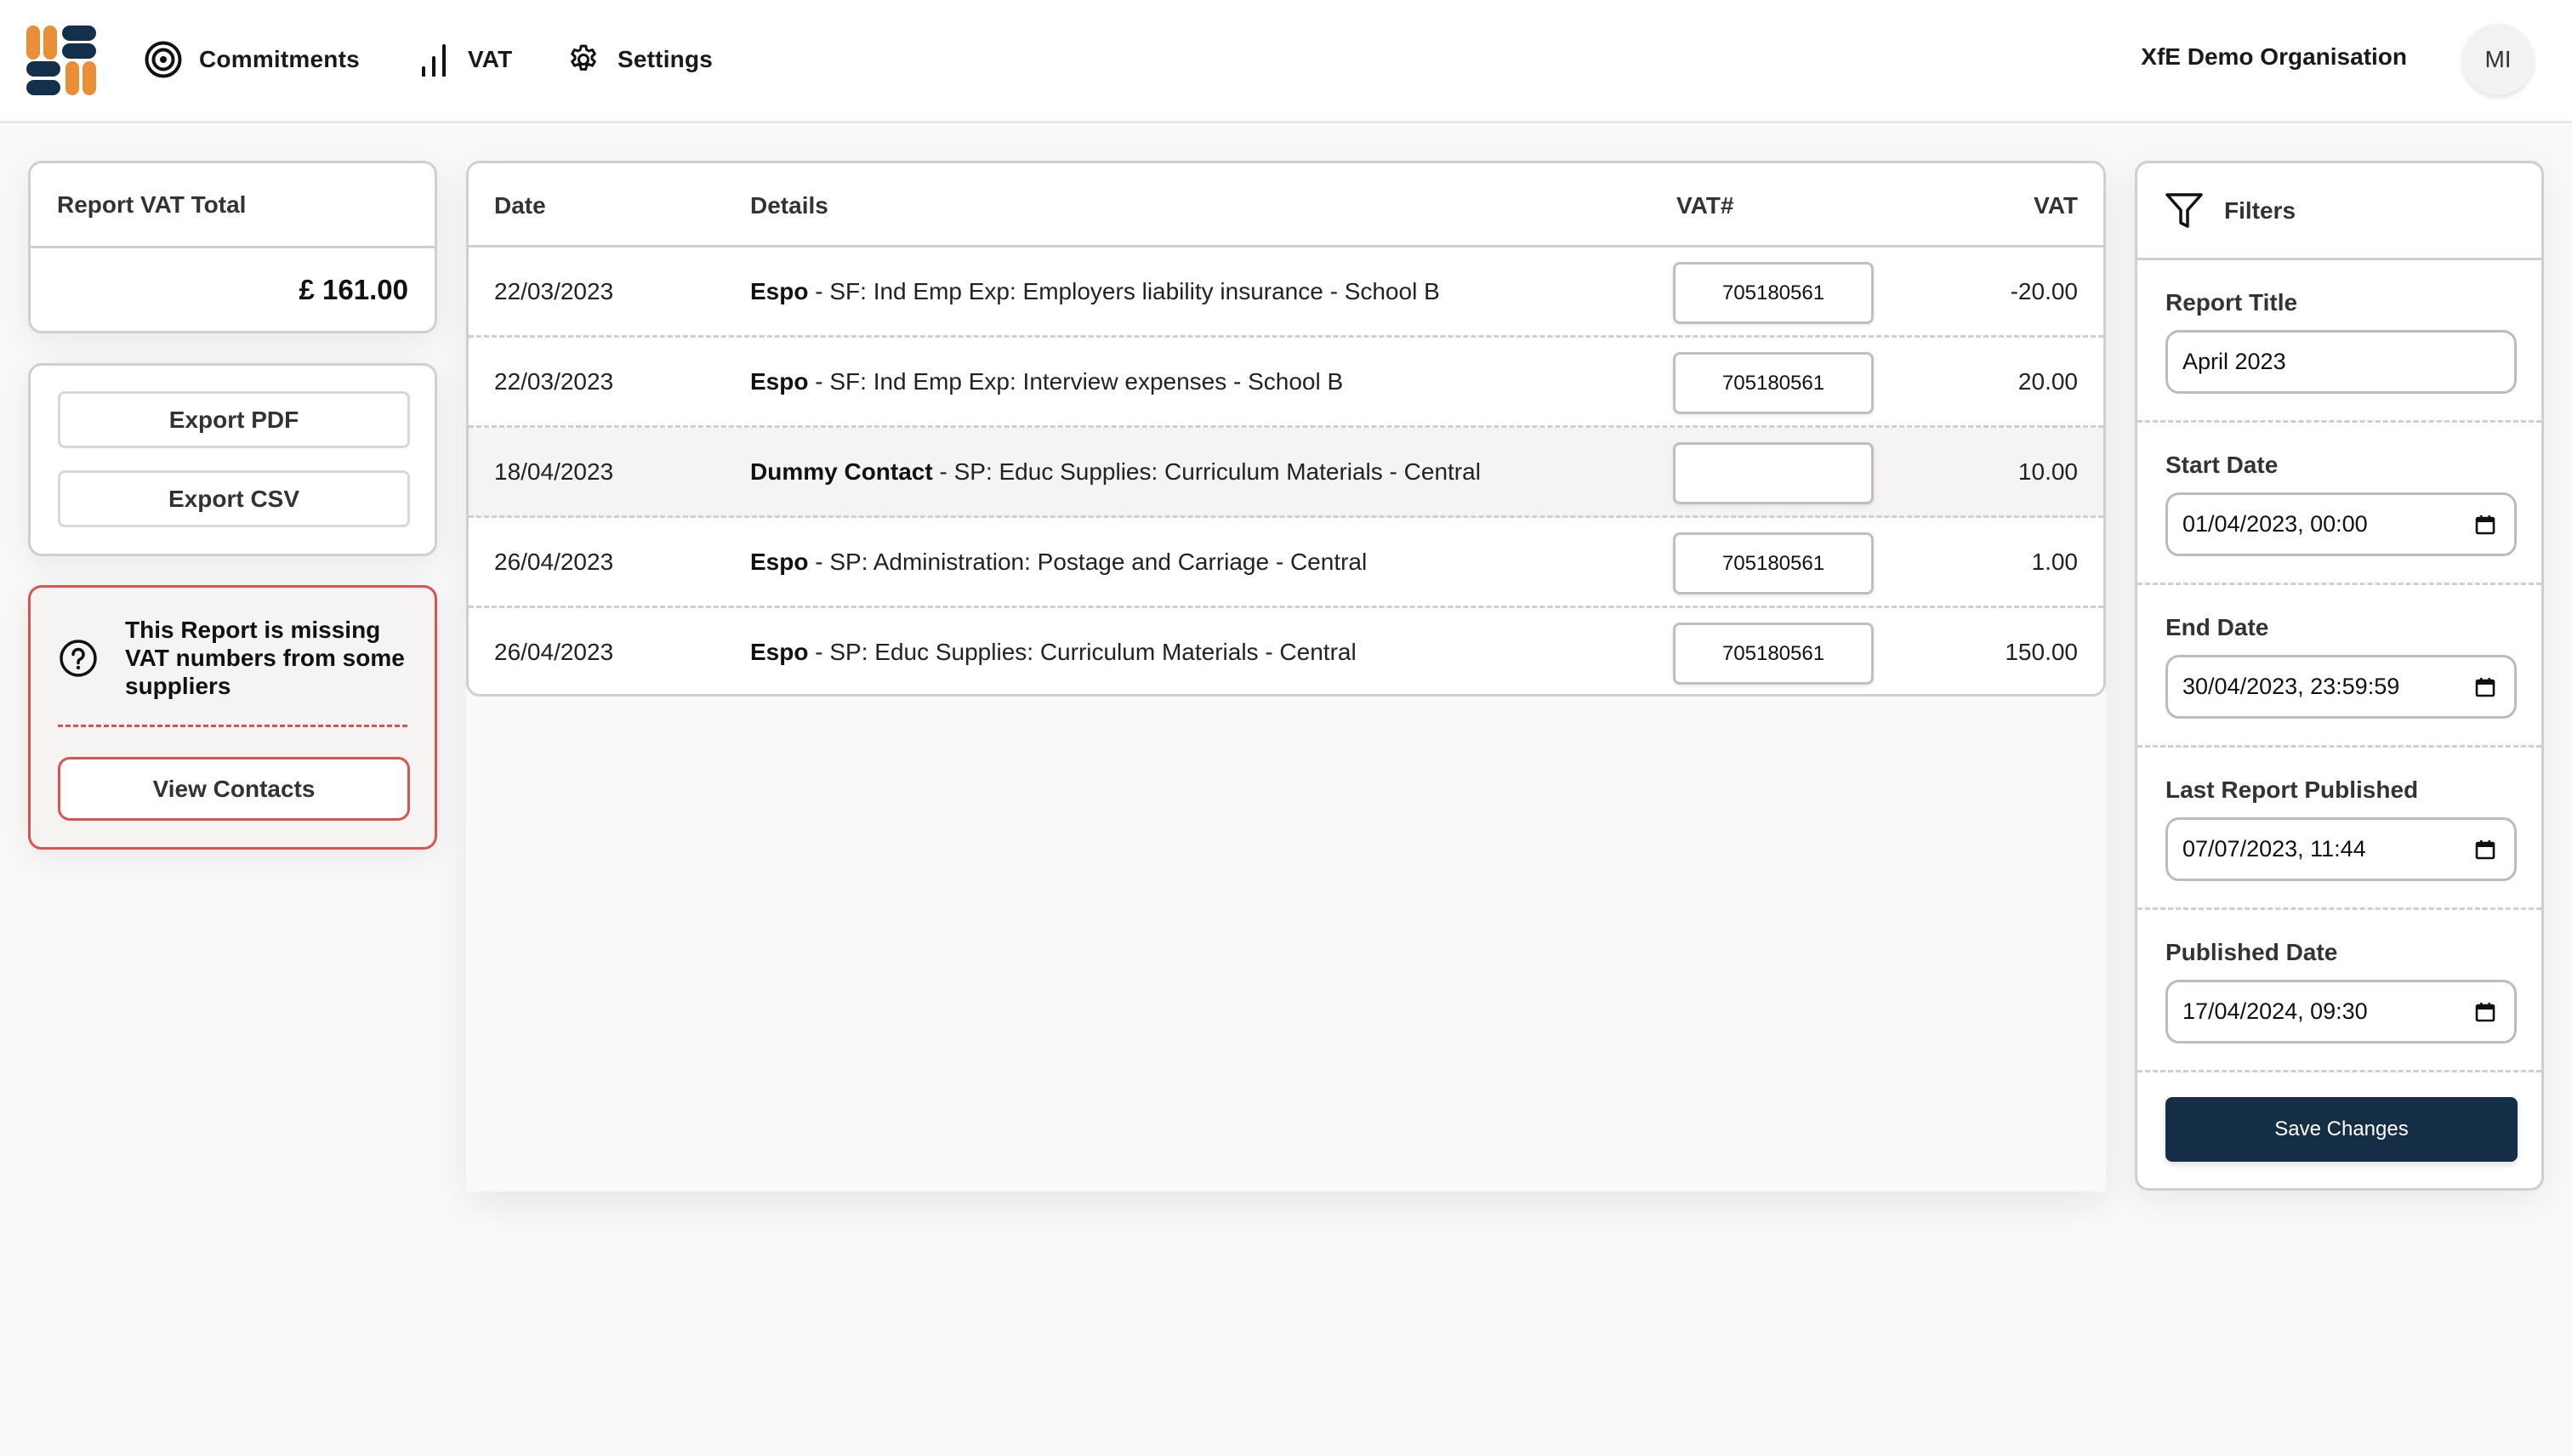 The width and height of the screenshot is (2572, 1456). I want to click on row-contact: Dummy Contact, so click(842, 472).